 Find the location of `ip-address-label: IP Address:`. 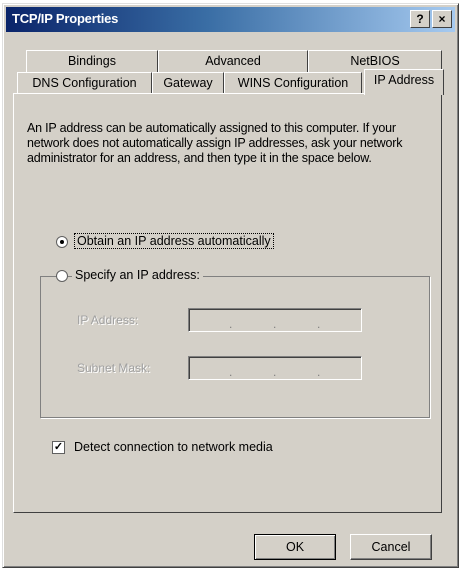

ip-address-label: IP Address: is located at coordinates (108, 320).